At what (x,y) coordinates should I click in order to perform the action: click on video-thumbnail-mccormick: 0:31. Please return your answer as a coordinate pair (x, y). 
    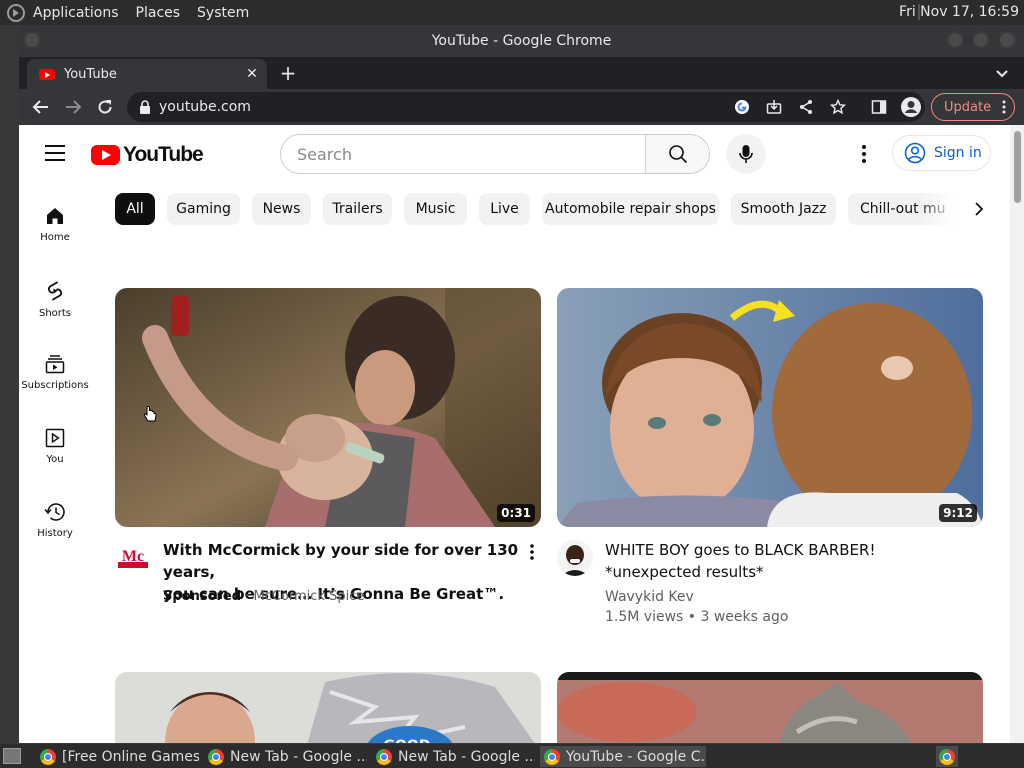
    Looking at the image, I should click on (328, 407).